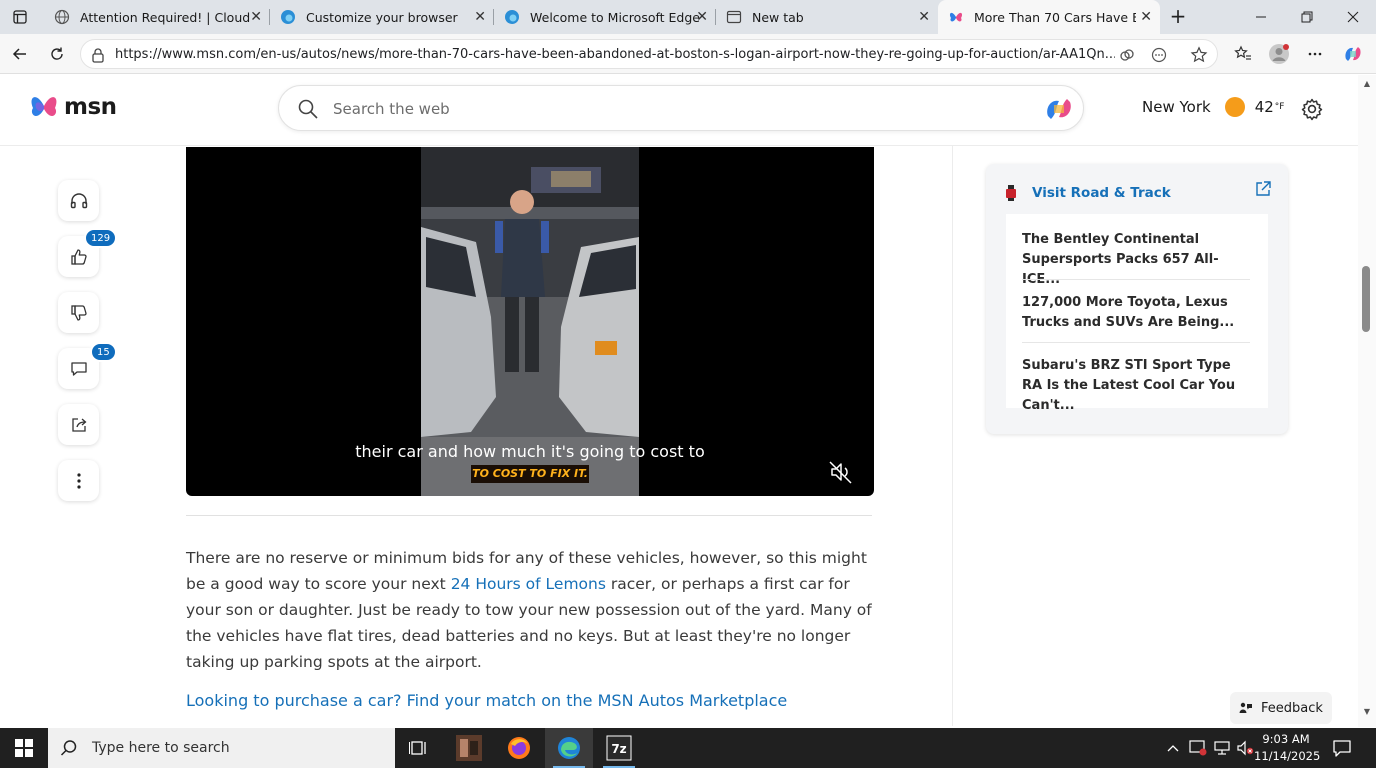 This screenshot has height=768, width=1376. I want to click on taskbar-search-box: Type here to search, so click(221, 748).